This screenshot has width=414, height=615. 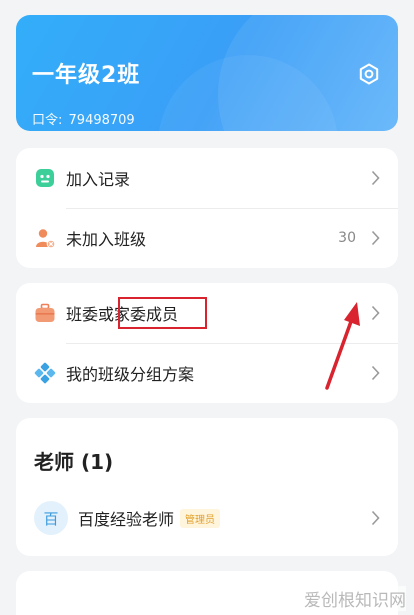 What do you see at coordinates (45, 178) in the screenshot?
I see `record-icon` at bounding box center [45, 178].